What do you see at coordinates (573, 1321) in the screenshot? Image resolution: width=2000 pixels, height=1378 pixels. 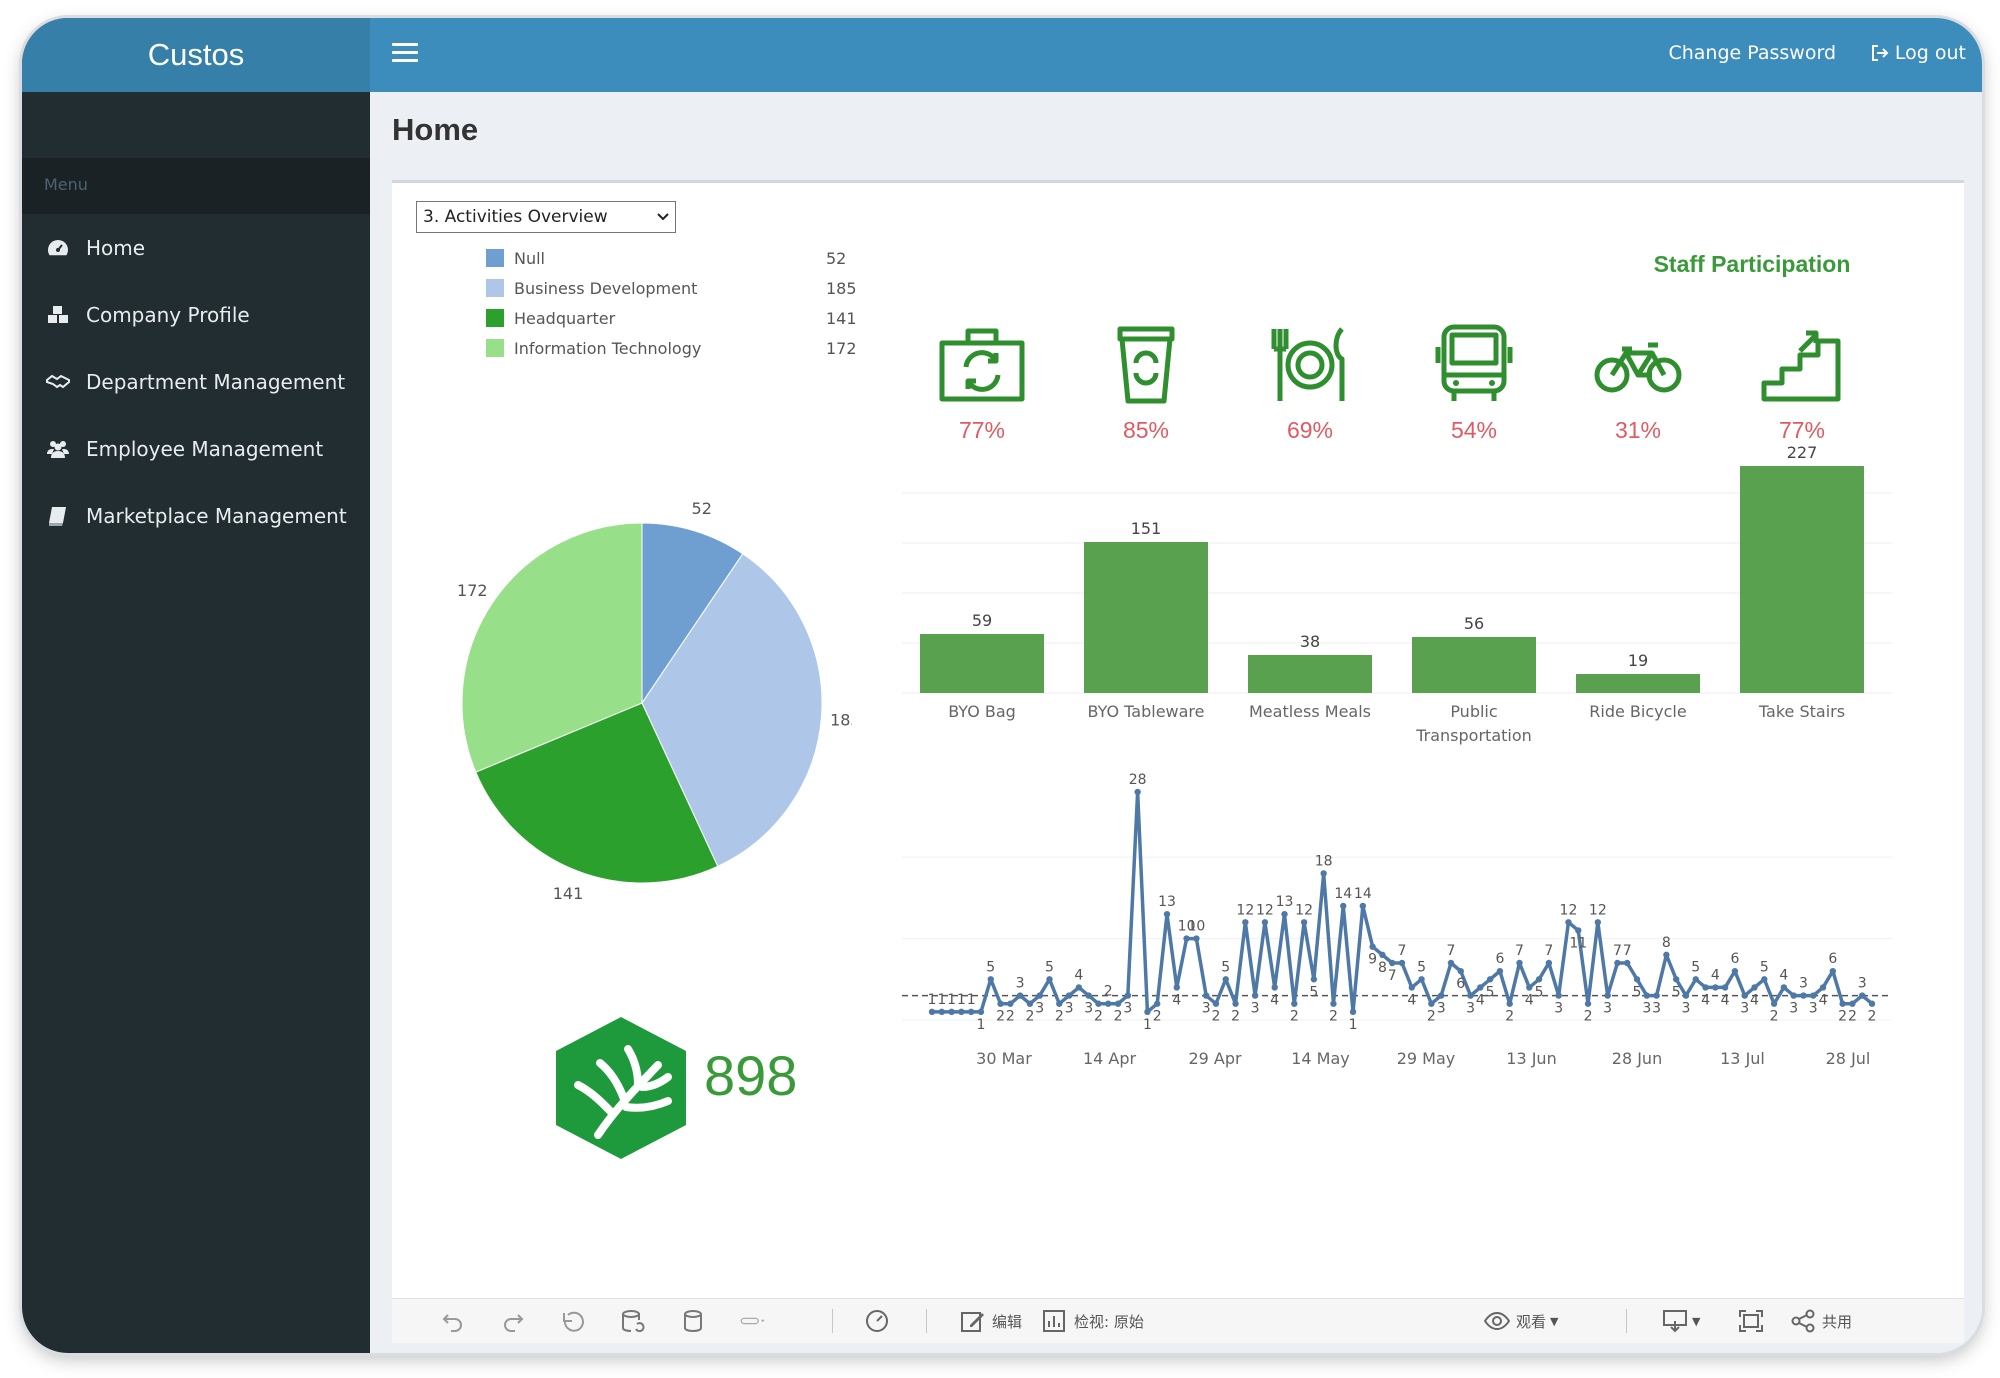 I see `revert-button` at bounding box center [573, 1321].